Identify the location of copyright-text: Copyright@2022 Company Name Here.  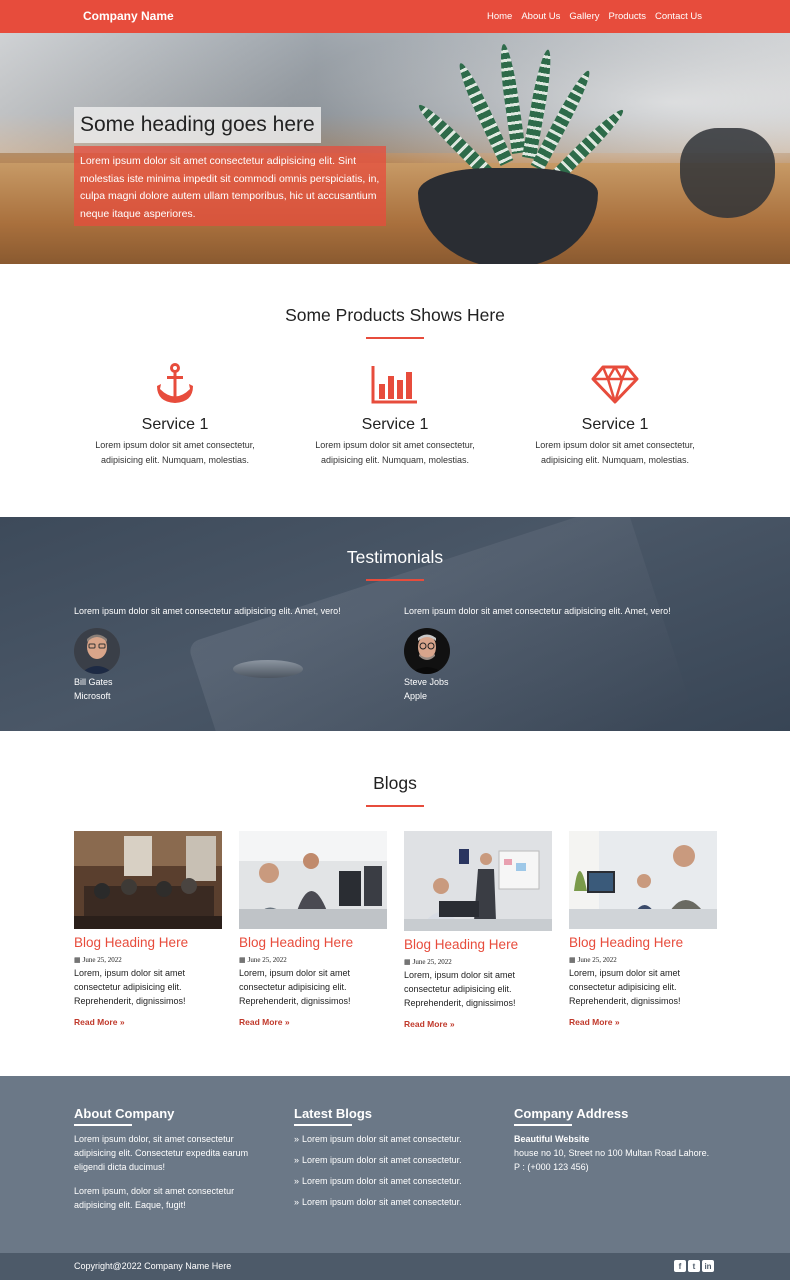
(153, 1266).